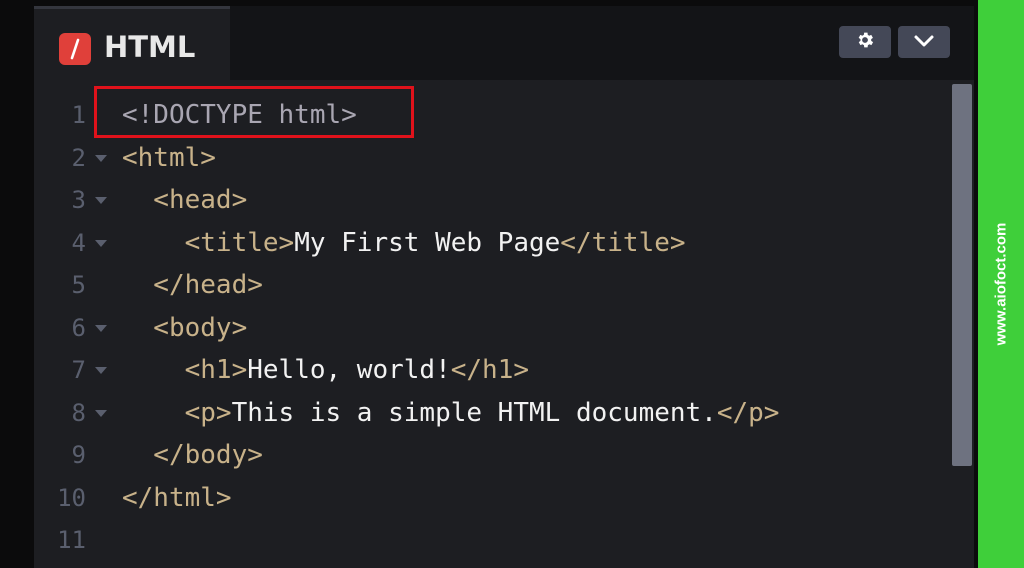  I want to click on line-number: 1, so click(78, 115).